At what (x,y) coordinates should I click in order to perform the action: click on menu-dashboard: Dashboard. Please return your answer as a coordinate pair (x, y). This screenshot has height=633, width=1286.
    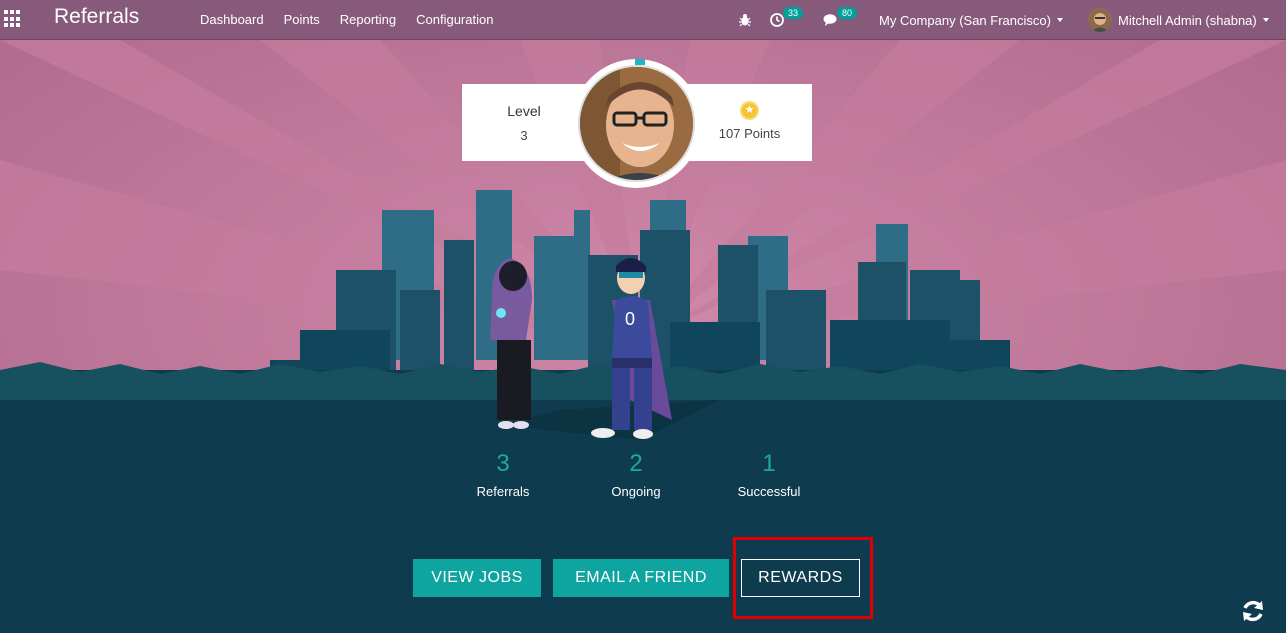
    Looking at the image, I should click on (232, 20).